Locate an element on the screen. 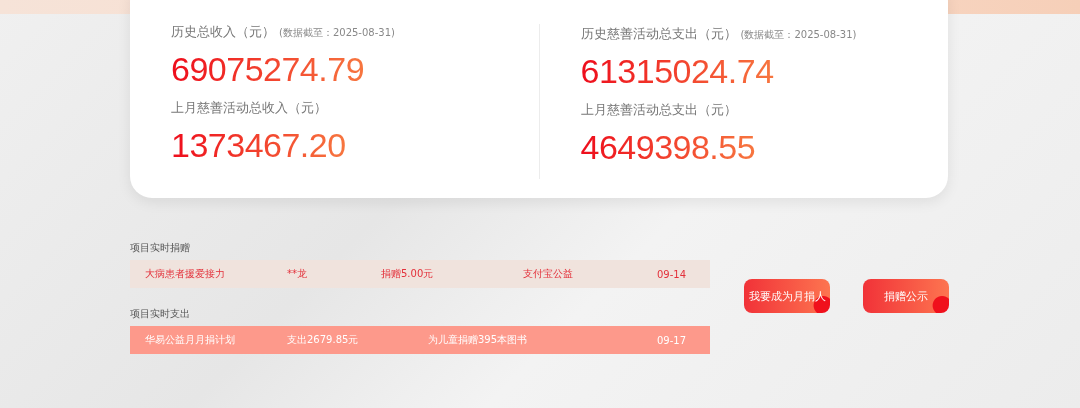 This screenshot has width=1080, height=408. feed-cell-text: 支出2679.85元 is located at coordinates (323, 340).